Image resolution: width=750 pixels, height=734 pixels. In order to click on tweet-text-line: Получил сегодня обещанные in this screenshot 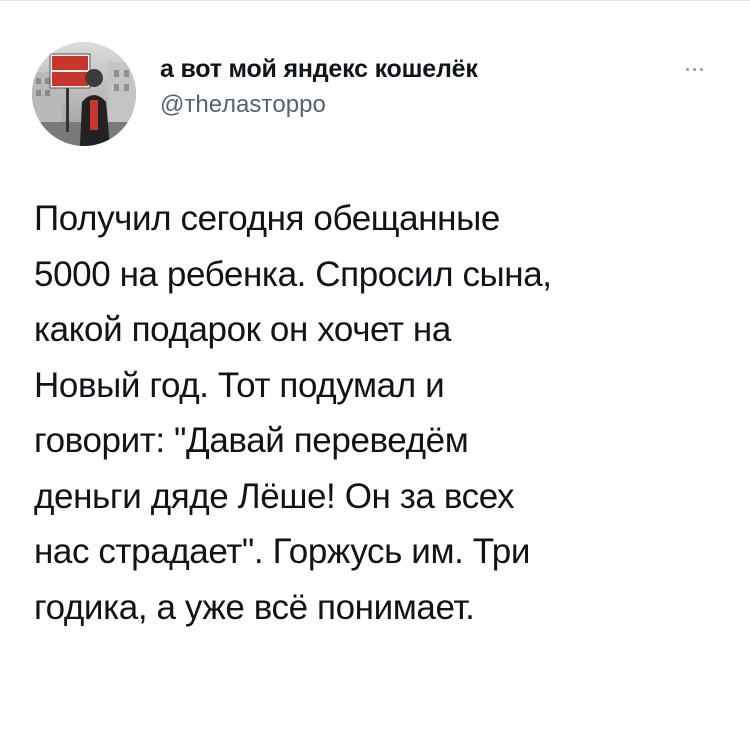, I will do `click(267, 218)`.